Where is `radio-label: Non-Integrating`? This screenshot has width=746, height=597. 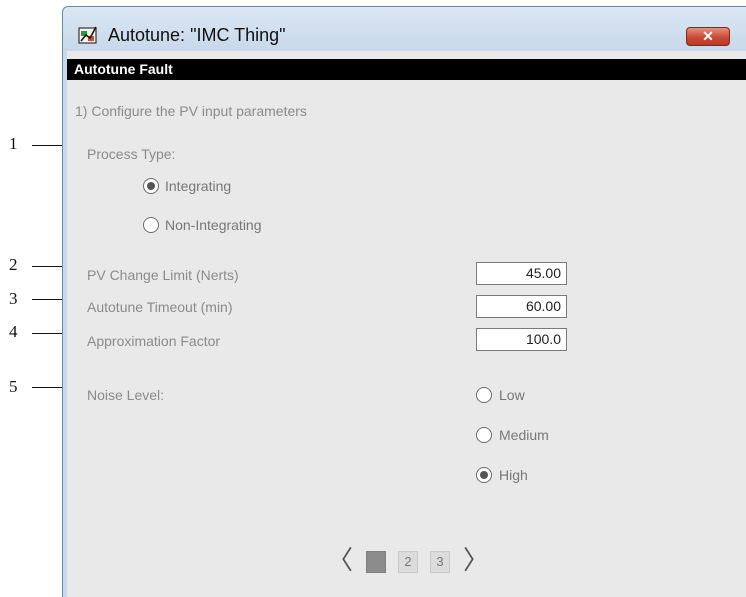 radio-label: Non-Integrating is located at coordinates (213, 225).